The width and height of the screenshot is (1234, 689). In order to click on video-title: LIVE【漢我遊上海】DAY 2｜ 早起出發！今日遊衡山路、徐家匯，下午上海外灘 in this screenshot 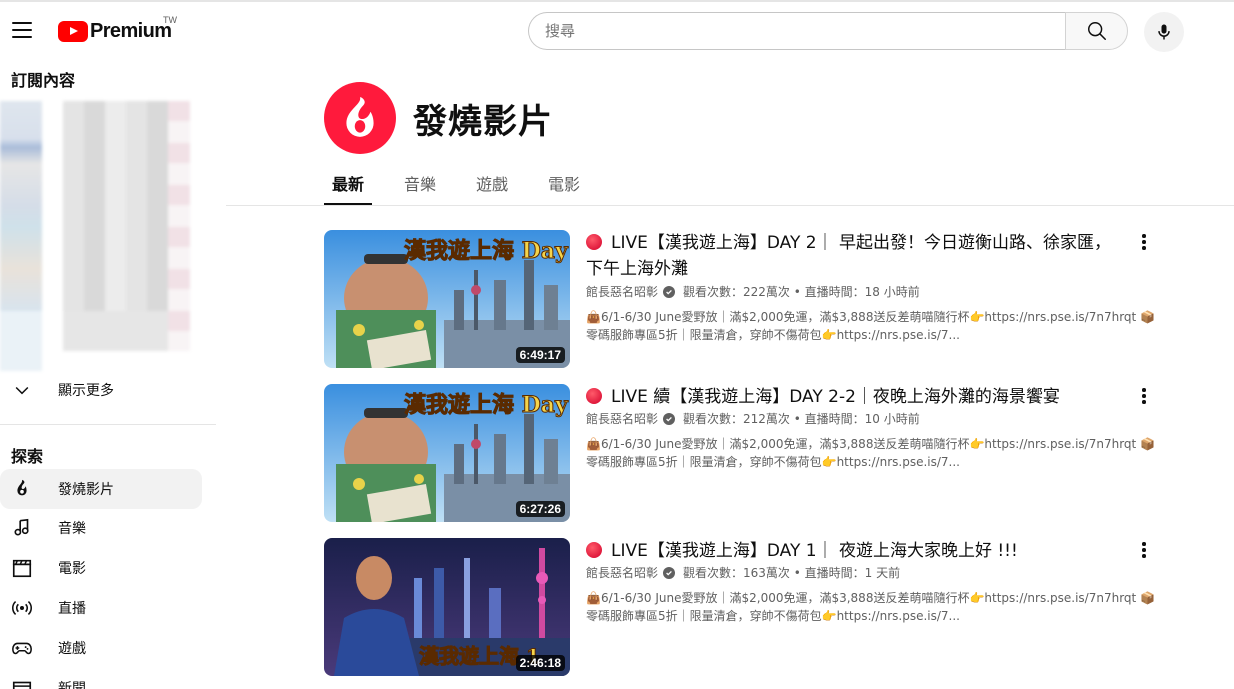, I will do `click(856, 256)`.